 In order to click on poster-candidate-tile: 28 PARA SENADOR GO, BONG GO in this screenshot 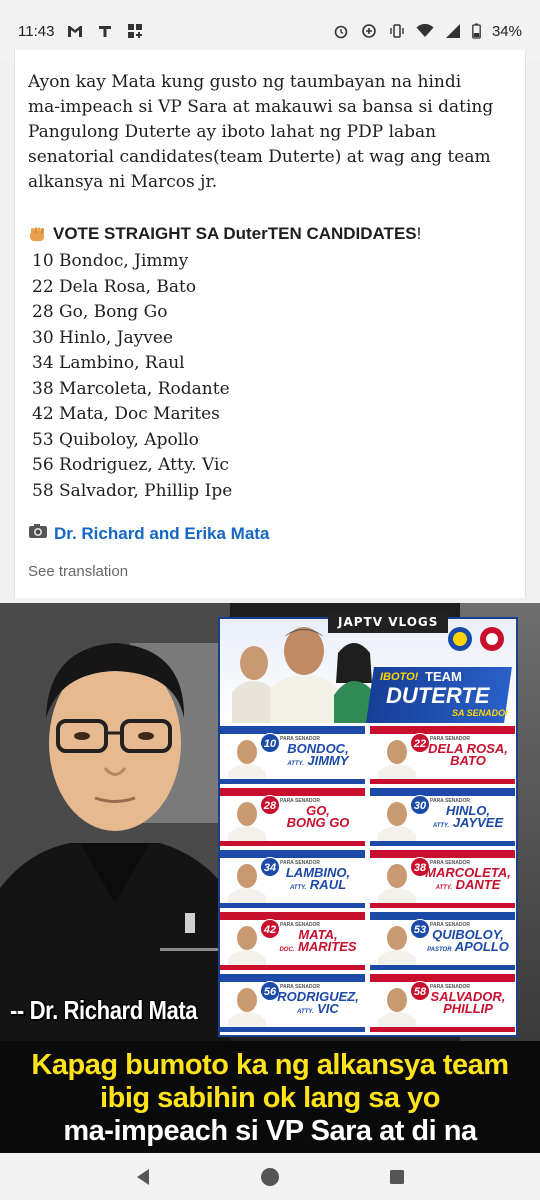, I will do `click(292, 817)`.